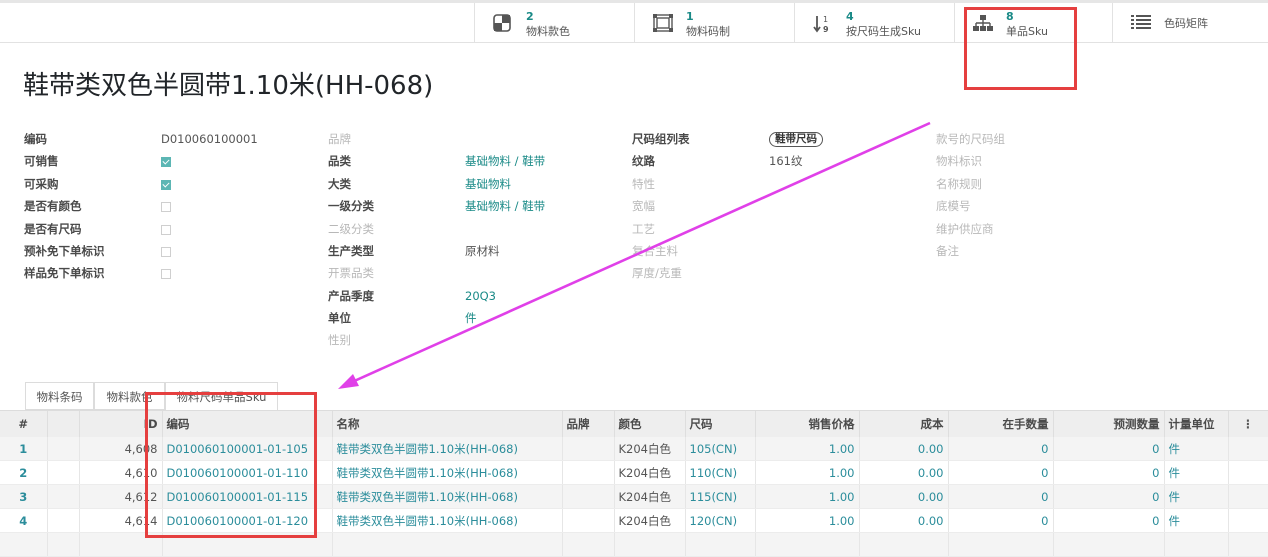 Image resolution: width=1268 pixels, height=557 pixels. What do you see at coordinates (166, 274) in the screenshot?
I see `sample-checkbox` at bounding box center [166, 274].